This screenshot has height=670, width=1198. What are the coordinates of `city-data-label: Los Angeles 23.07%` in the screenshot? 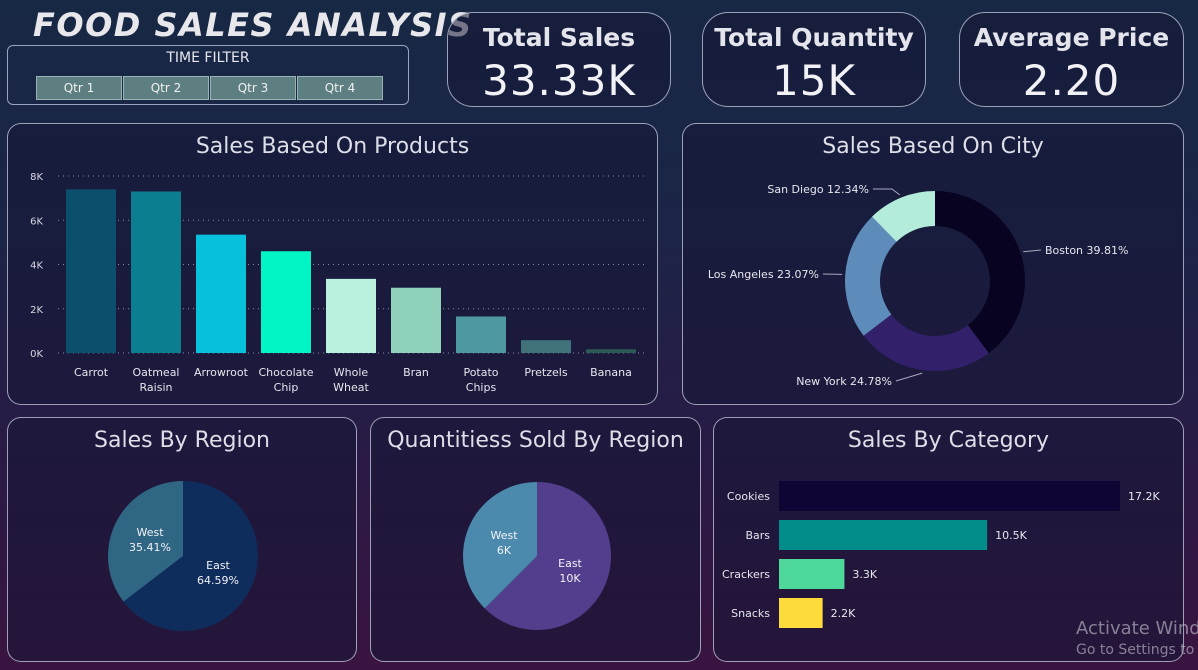 It's located at (763, 274).